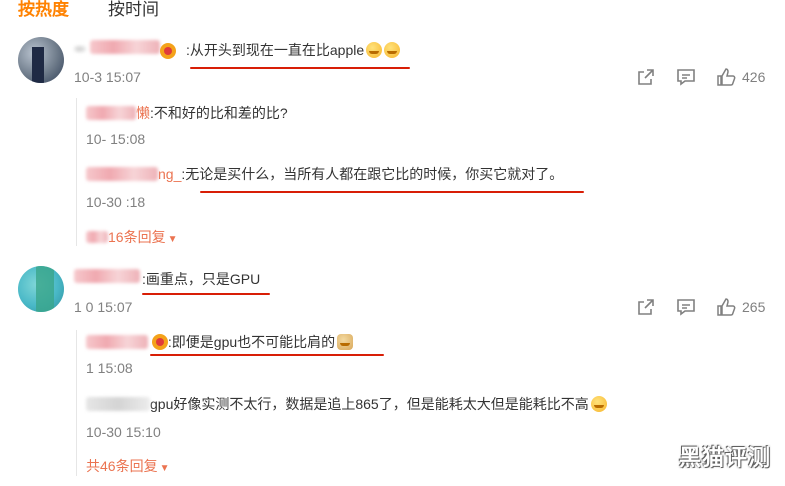 Image resolution: width=785 pixels, height=486 pixels. I want to click on comment-time: 1 0 15:07, so click(103, 307).